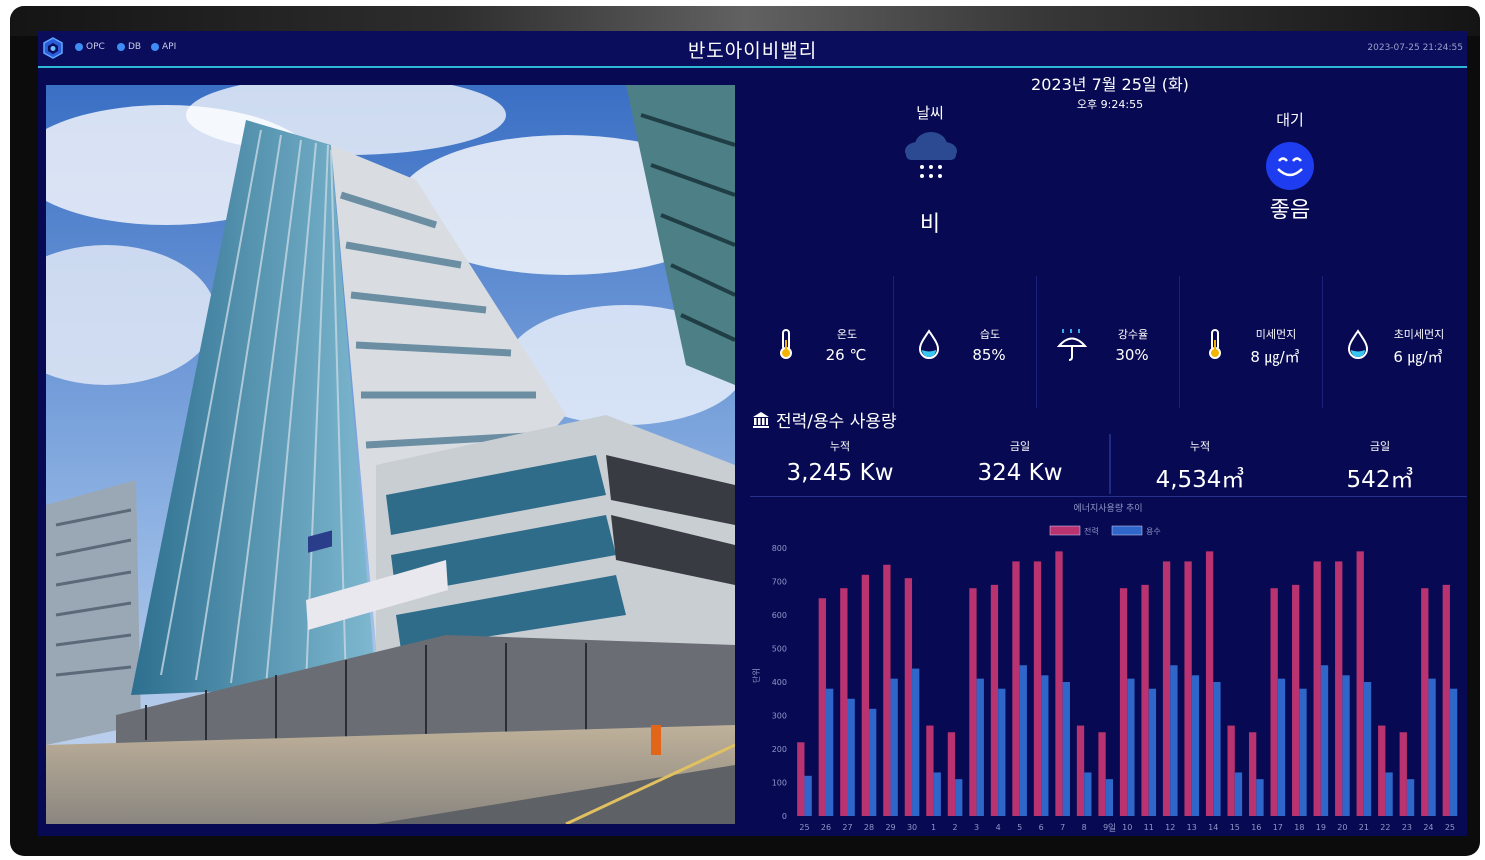  I want to click on metric-precipitation: 강수율 30%, so click(1108, 342).